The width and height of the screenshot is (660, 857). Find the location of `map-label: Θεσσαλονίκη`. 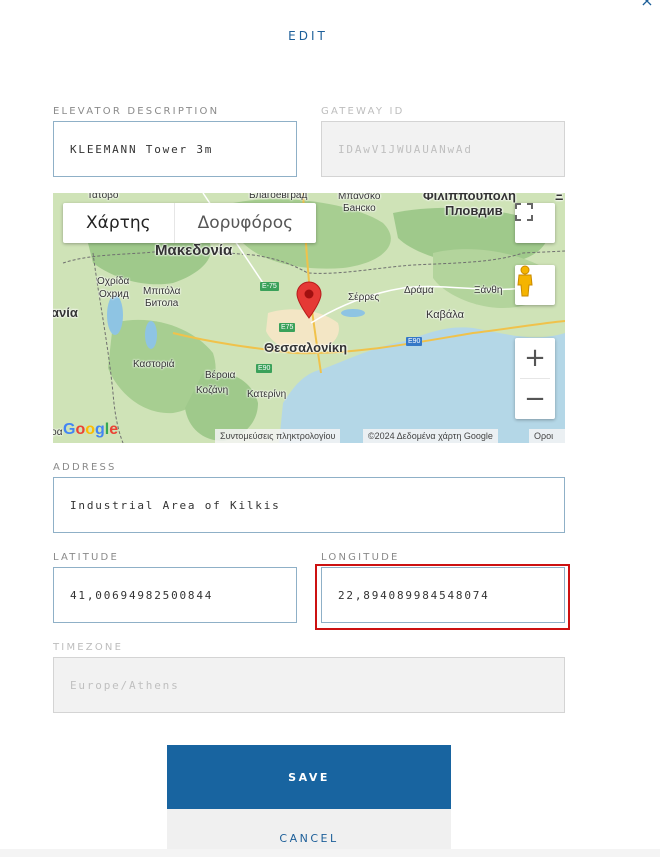

map-label: Θεσσαλονίκη is located at coordinates (306, 347).